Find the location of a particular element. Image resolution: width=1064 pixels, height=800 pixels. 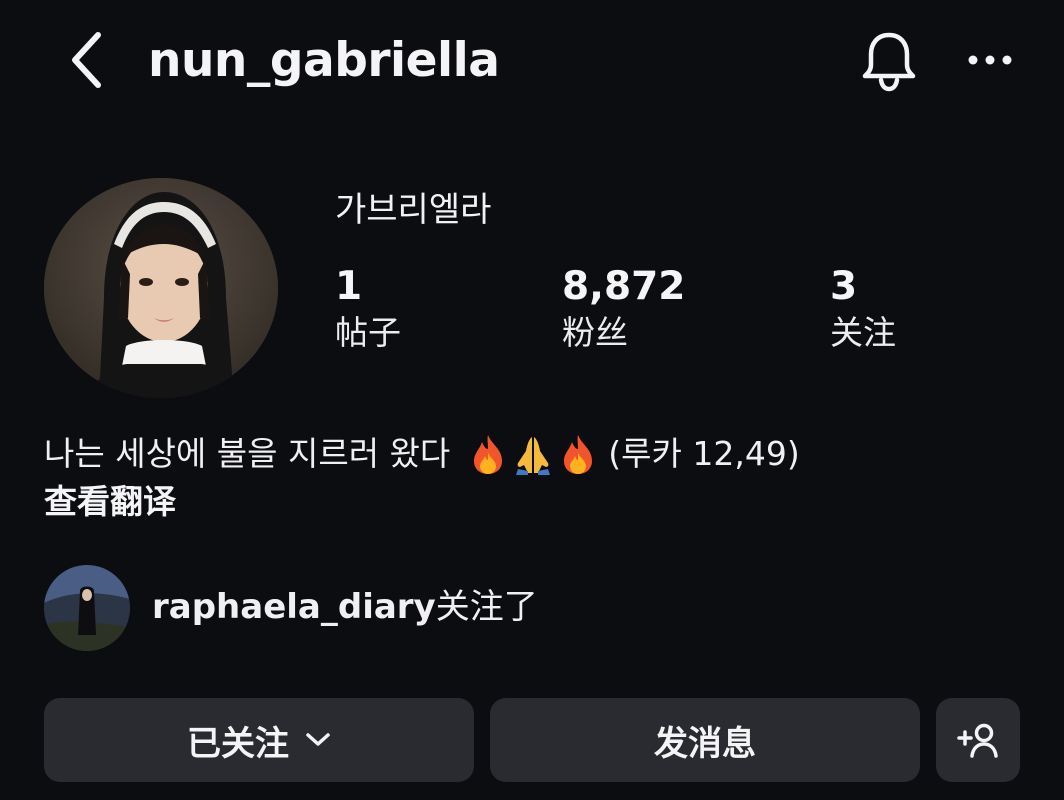

bio-text: 나는 세상에 불을 지르러 왔다 is located at coordinates (247, 453).